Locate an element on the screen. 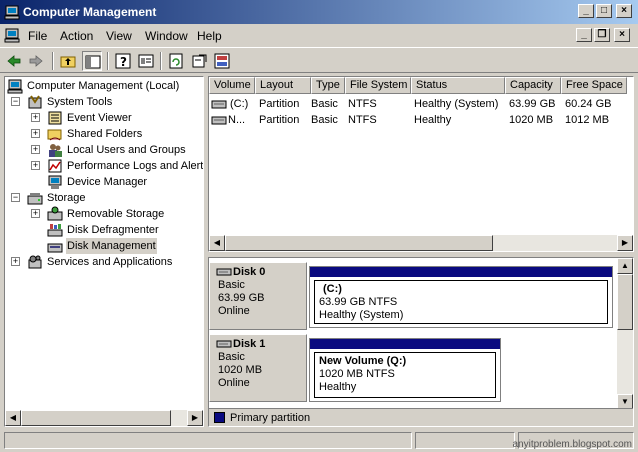  close-button: × is located at coordinates (624, 11).